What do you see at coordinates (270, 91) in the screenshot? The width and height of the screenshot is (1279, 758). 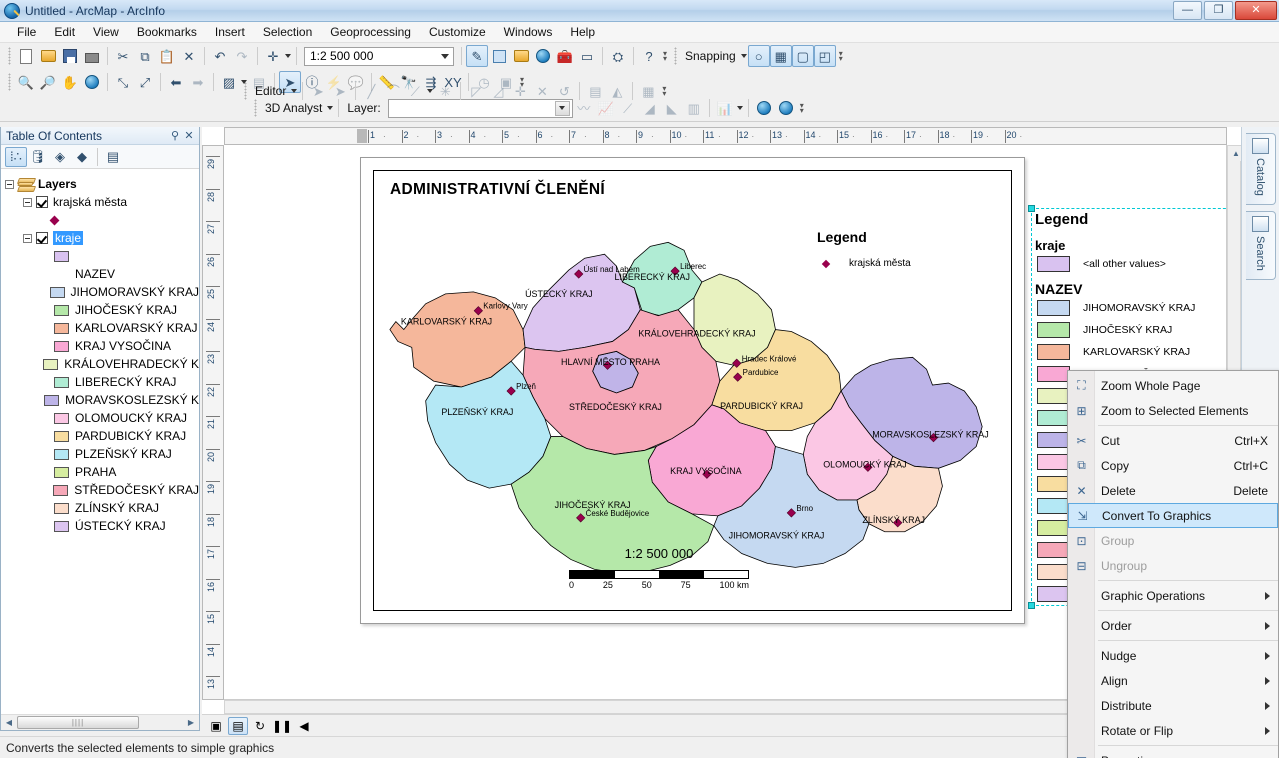 I see `editor-menu: Editor` at bounding box center [270, 91].